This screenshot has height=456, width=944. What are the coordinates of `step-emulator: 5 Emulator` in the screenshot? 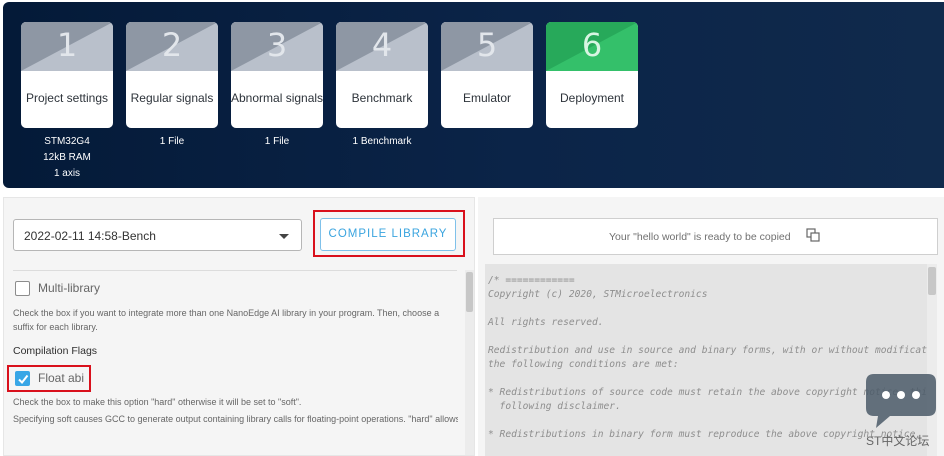 It's located at (487, 75).